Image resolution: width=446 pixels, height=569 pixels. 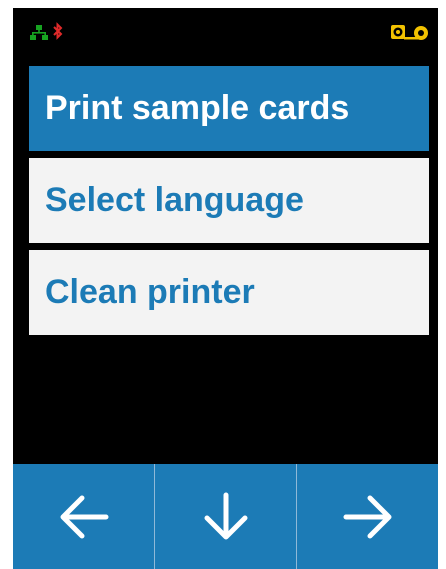 What do you see at coordinates (58, 31) in the screenshot?
I see `bluetooth-icon` at bounding box center [58, 31].